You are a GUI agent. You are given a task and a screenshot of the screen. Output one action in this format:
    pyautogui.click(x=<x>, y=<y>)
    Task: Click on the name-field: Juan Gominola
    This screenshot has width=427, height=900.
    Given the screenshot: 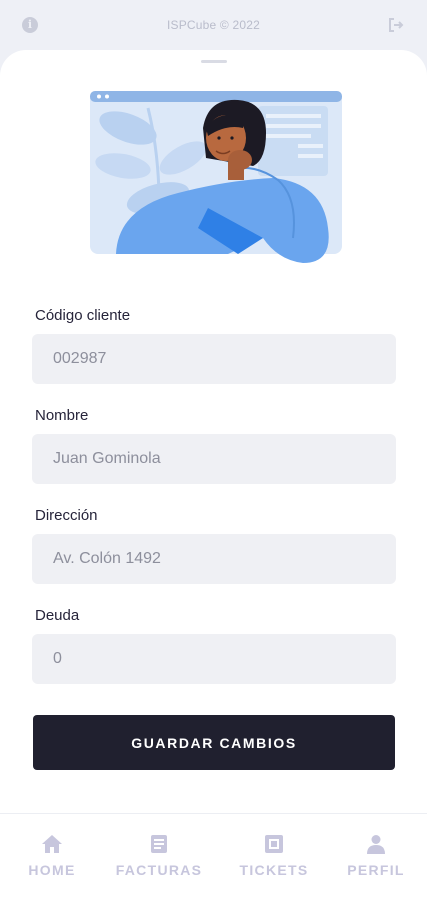 What is the action you would take?
    pyautogui.click(x=214, y=459)
    